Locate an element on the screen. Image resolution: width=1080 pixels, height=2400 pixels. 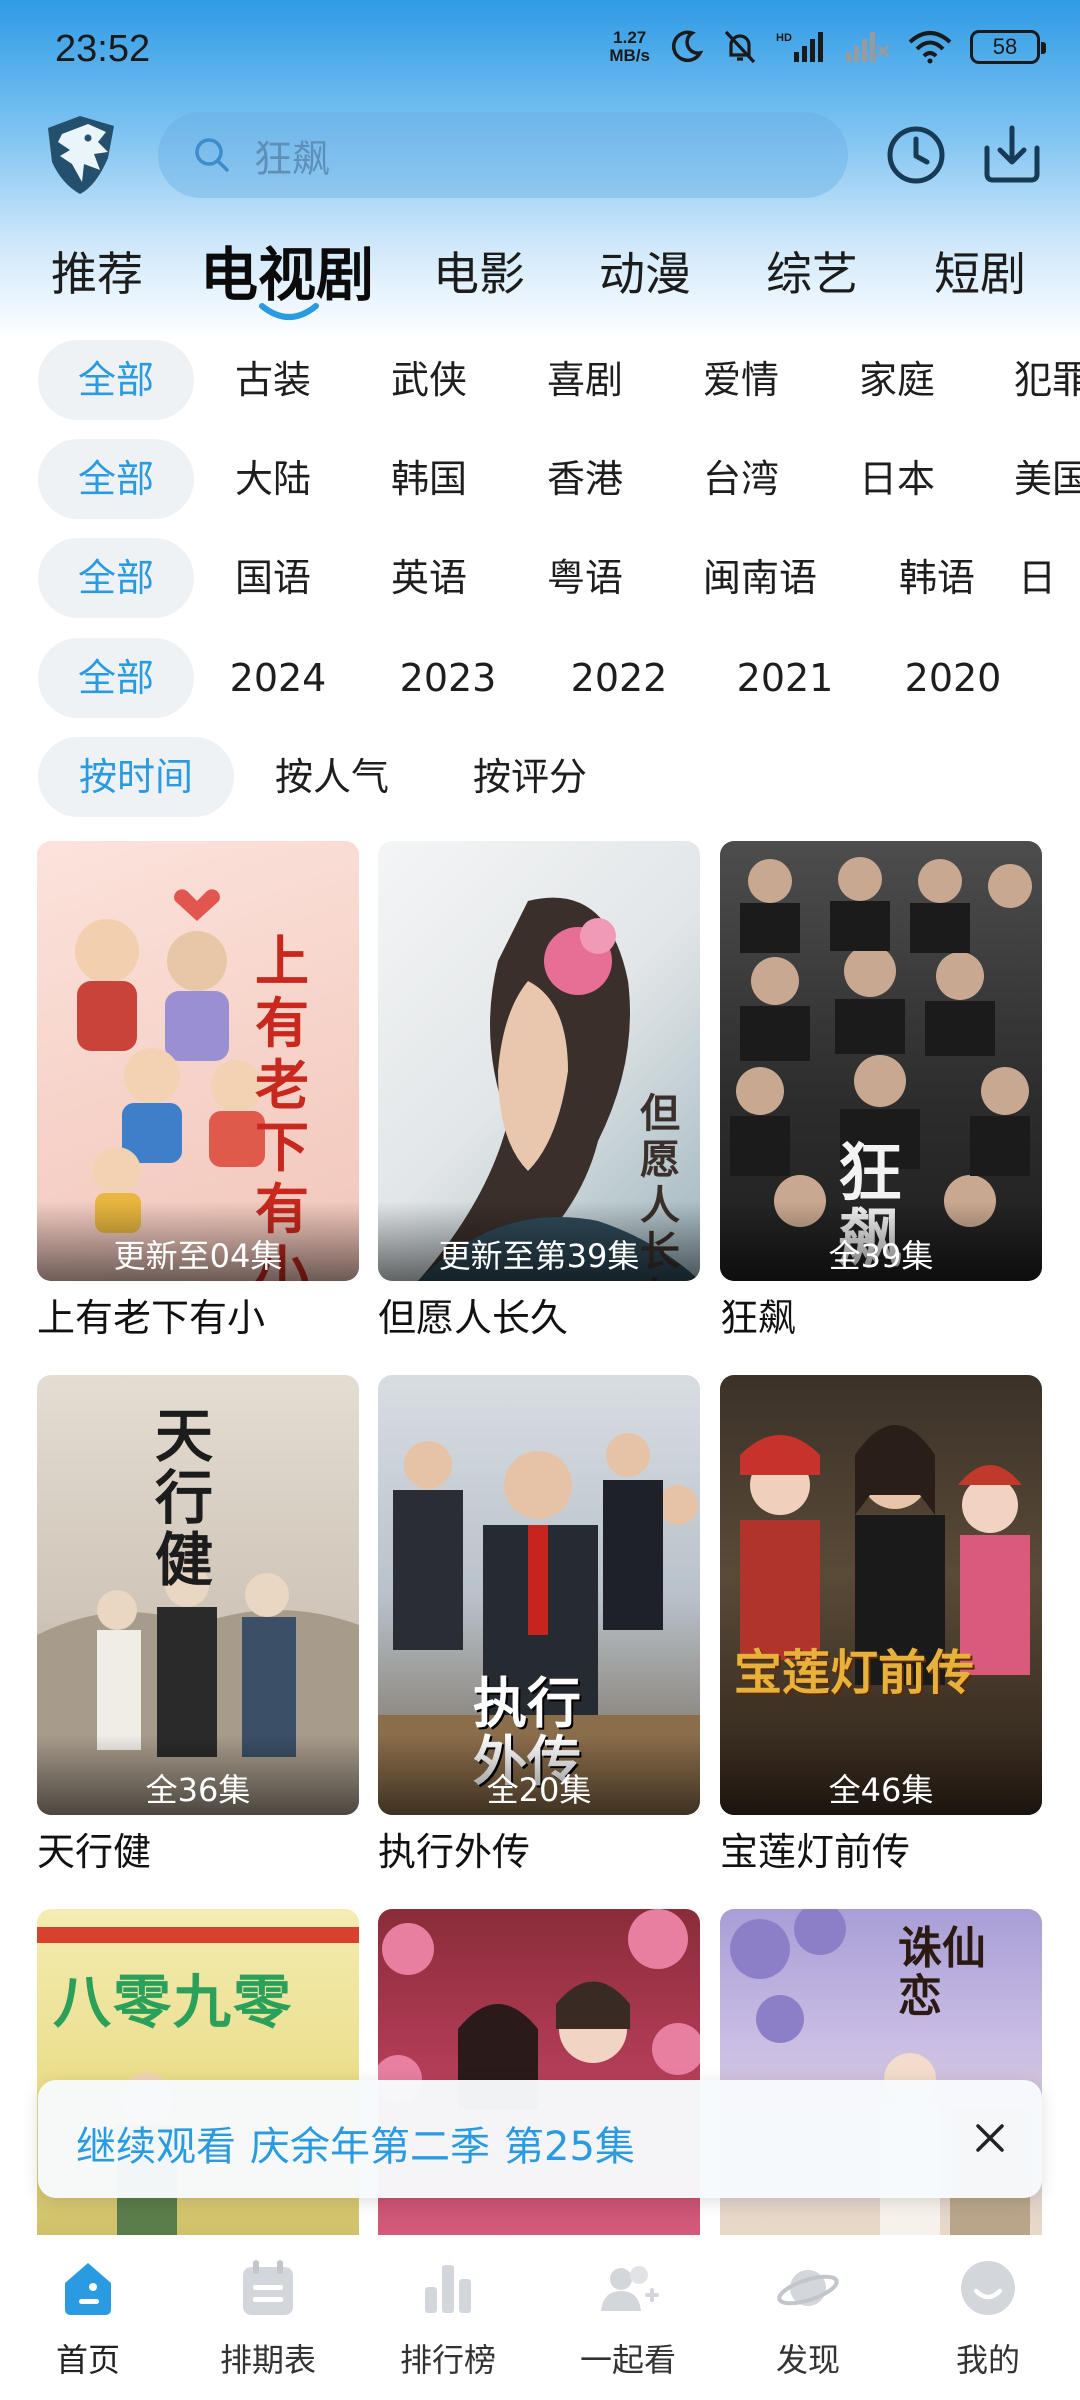
tab-short-drama: 短剧 is located at coordinates (980, 271).